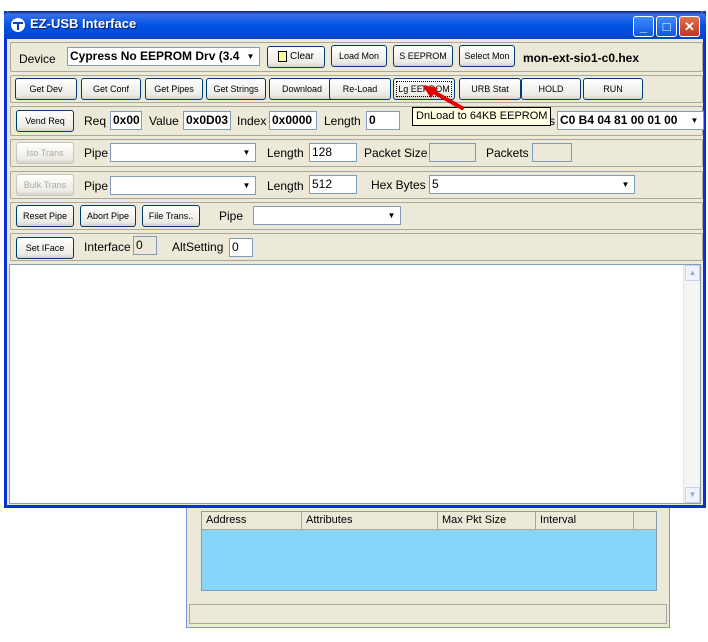 The width and height of the screenshot is (708, 642). I want to click on vend-hex-bytes-select: C0 B4 04 81 00 01 00 ▼, so click(630, 120).